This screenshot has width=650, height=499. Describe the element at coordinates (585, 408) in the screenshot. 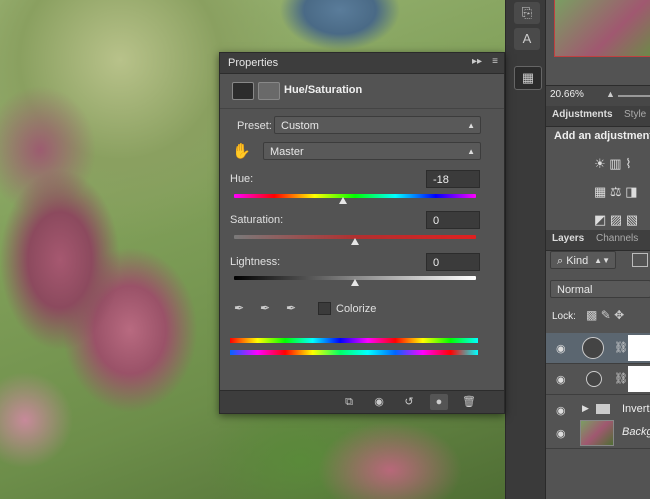

I see `expand-arrow-icon: ▶` at that location.